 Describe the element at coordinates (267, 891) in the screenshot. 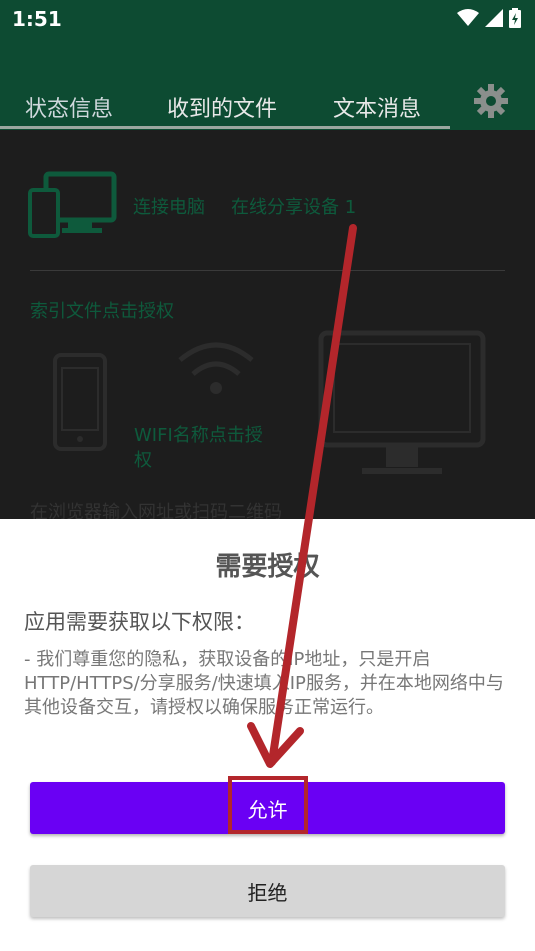

I see `deny-button: 拒绝` at that location.